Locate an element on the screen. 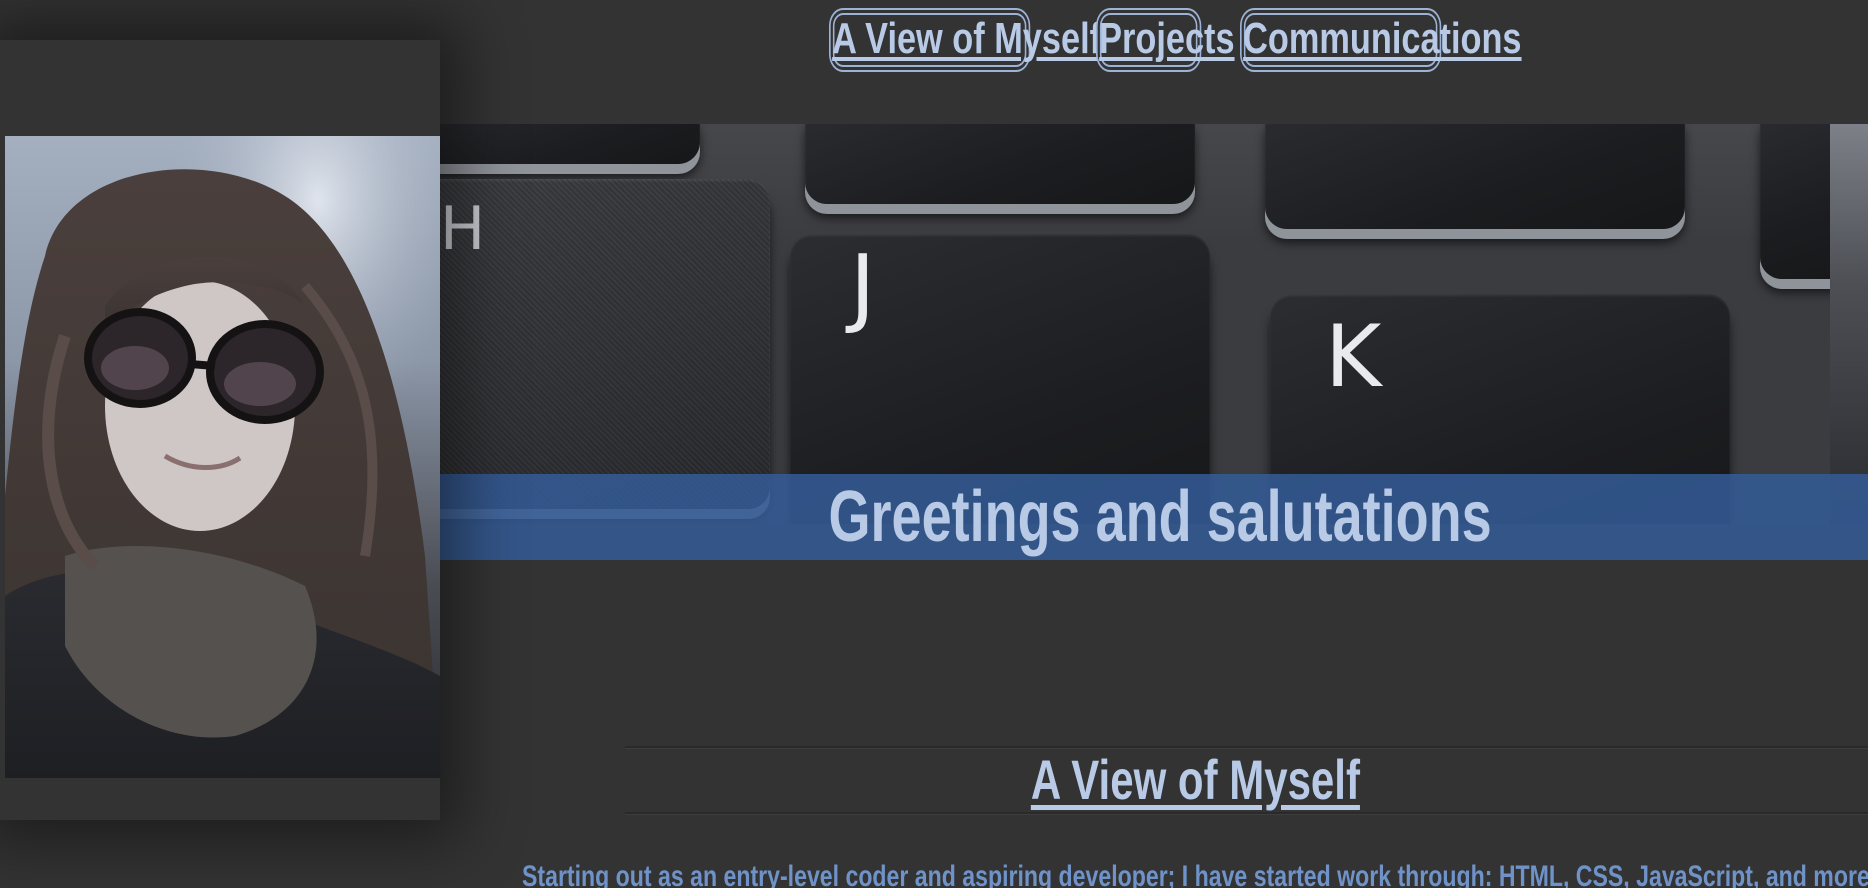 Image resolution: width=1868 pixels, height=888 pixels. nav-link-view-of-myself: A View of Myself is located at coordinates (965, 40).